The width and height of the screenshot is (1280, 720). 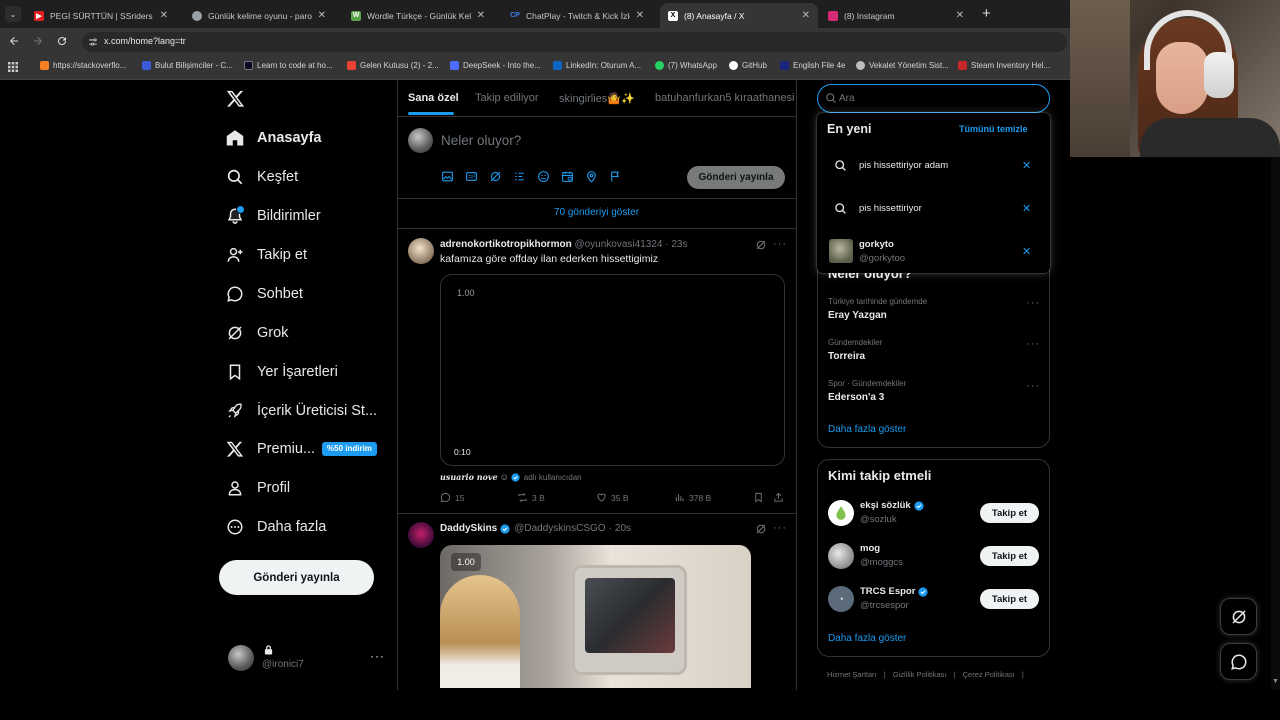 What do you see at coordinates (258, 488) in the screenshot?
I see `nav-profile: Profil` at bounding box center [258, 488].